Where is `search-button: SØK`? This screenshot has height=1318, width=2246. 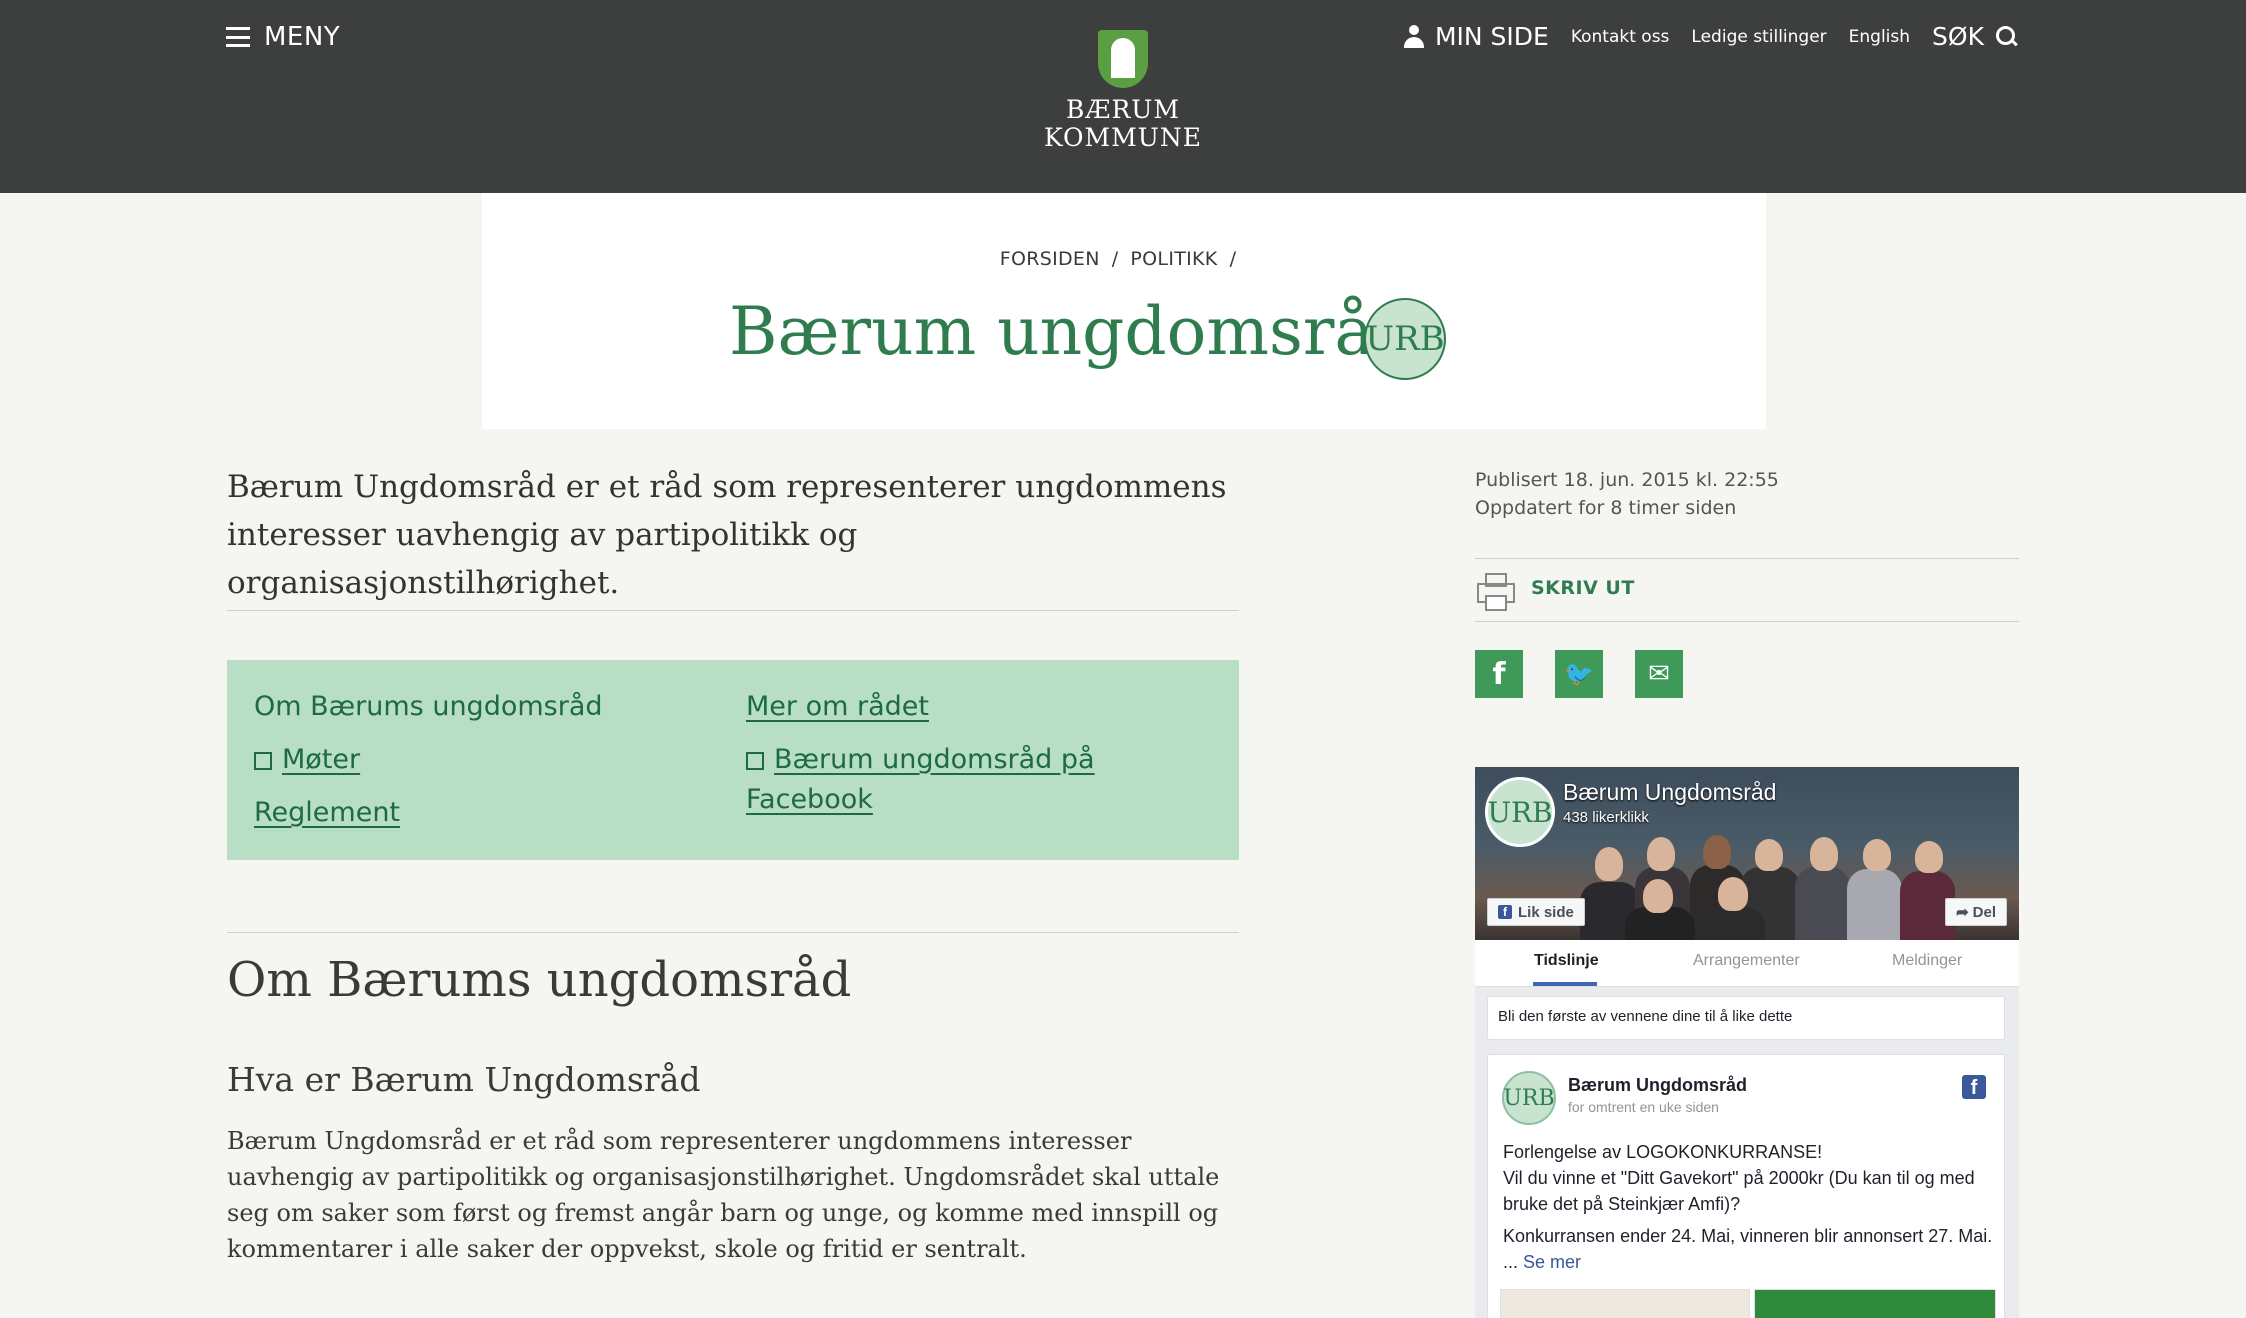 search-button: SØK is located at coordinates (1975, 36).